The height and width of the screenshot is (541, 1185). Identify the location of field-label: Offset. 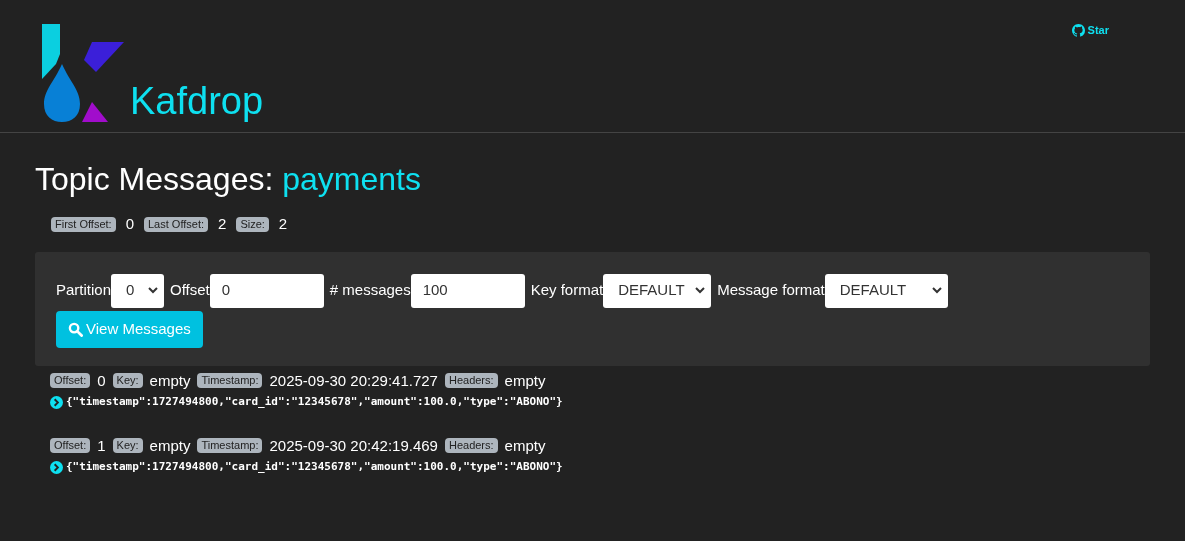
(190, 290).